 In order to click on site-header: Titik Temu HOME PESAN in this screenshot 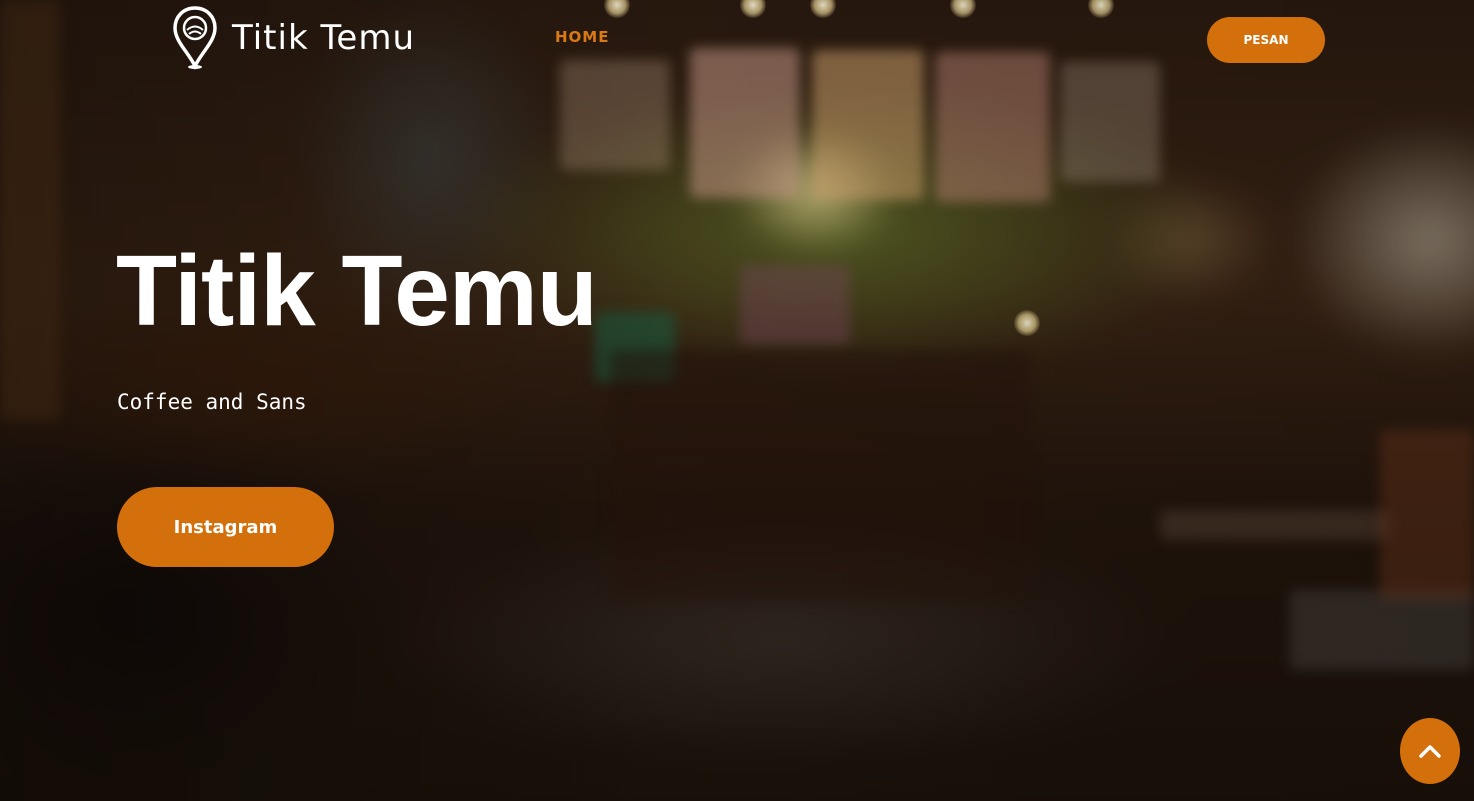, I will do `click(737, 40)`.